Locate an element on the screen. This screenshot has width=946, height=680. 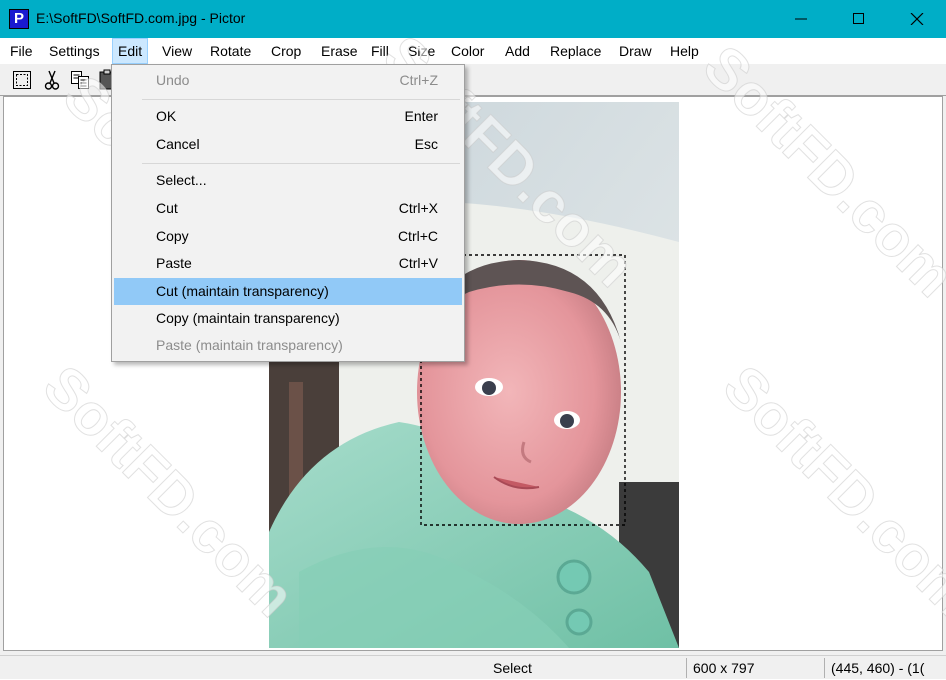
scissors-icon is located at coordinates (52, 80).